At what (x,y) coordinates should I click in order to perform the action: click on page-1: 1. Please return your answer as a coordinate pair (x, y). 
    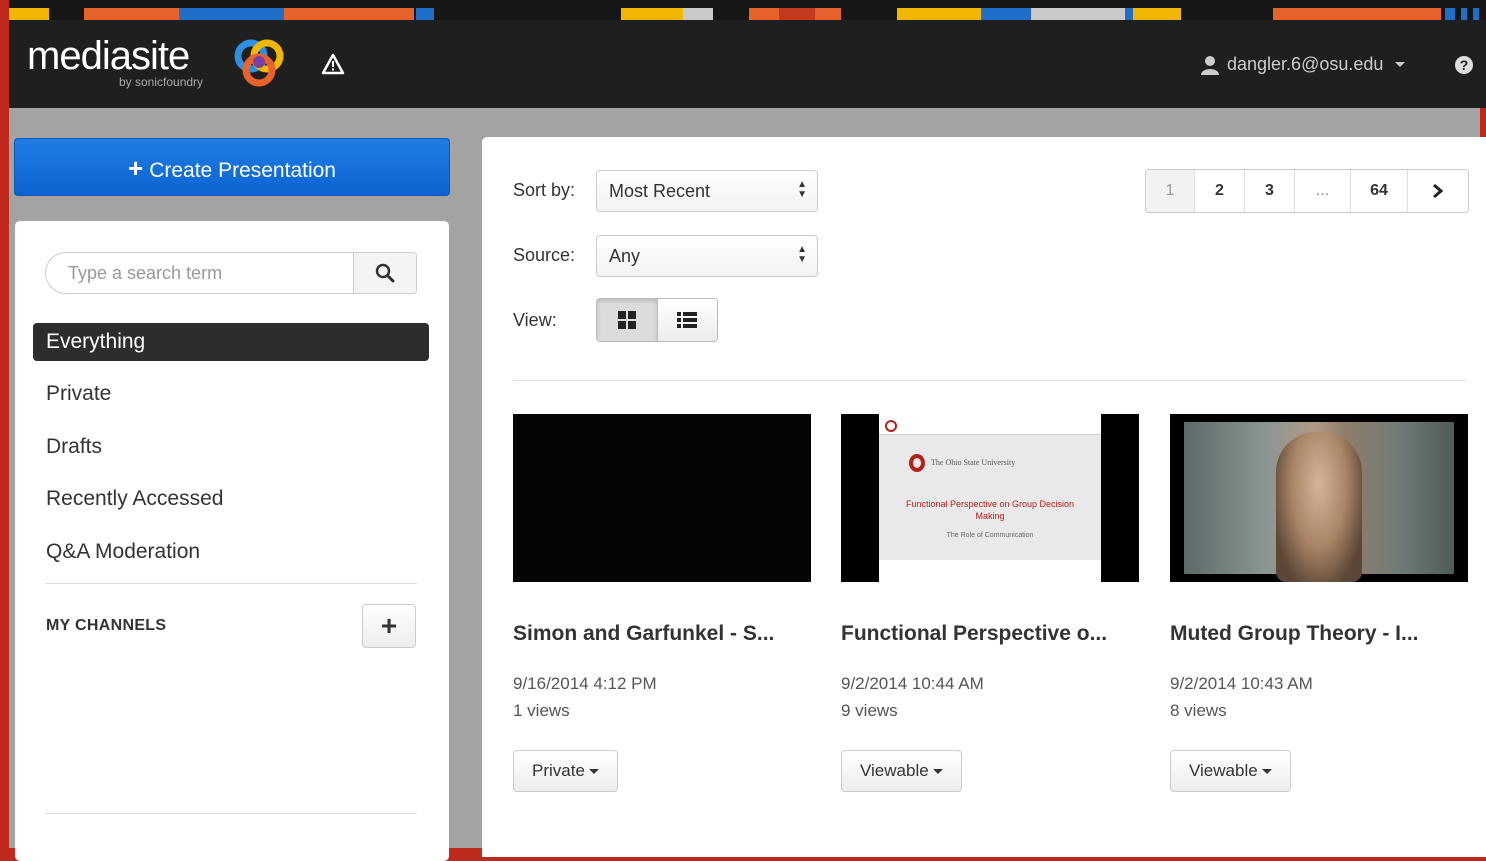
    Looking at the image, I should click on (1170, 191).